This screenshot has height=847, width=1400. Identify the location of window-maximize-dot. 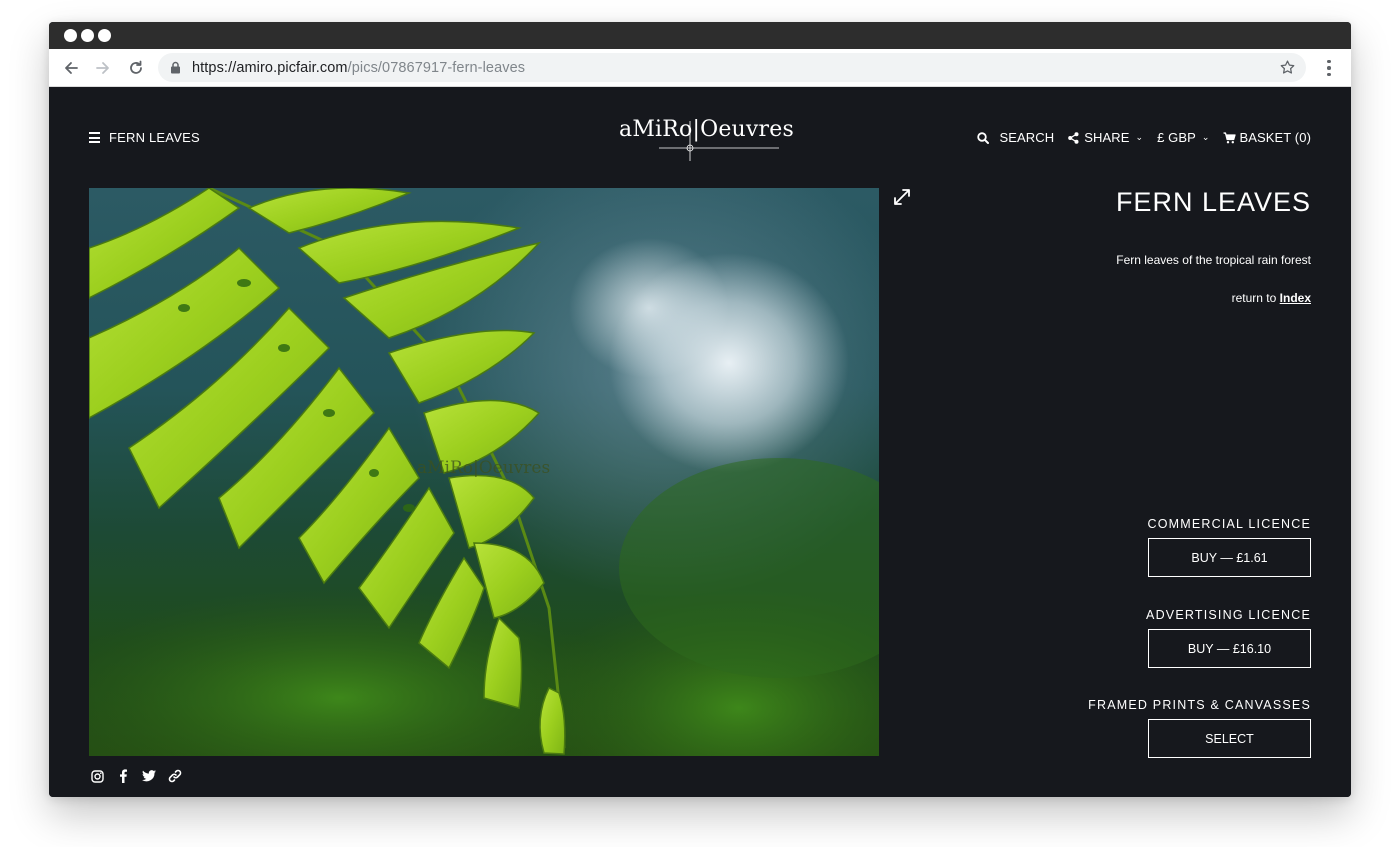
(104, 35).